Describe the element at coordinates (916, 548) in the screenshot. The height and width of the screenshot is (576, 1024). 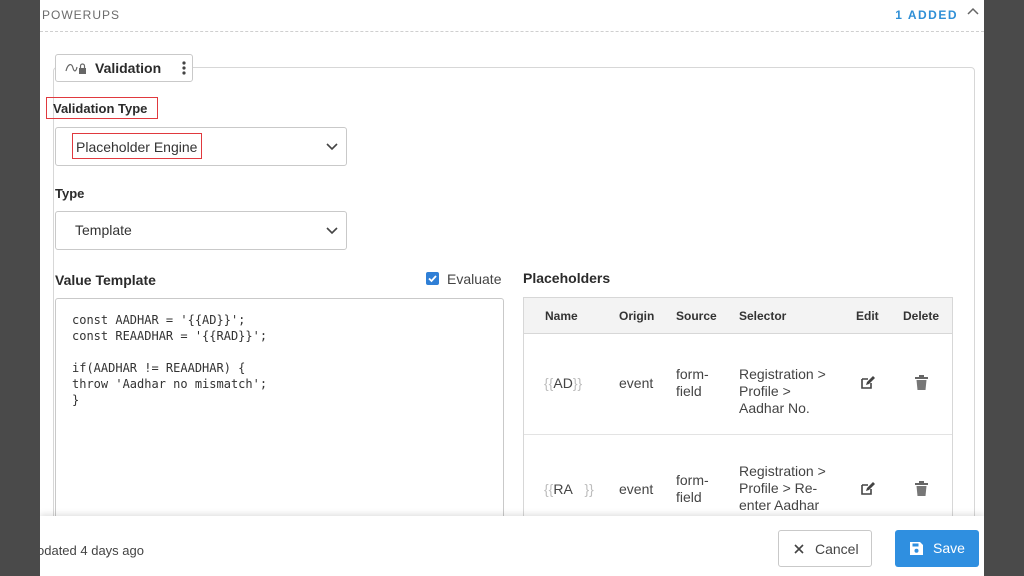
I see `save-disk-icon` at that location.